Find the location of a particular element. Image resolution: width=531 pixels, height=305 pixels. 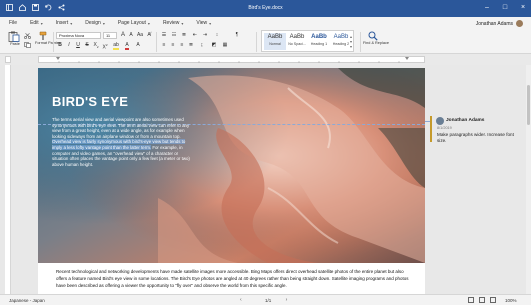

horizontal-ruler is located at coordinates (231, 59).